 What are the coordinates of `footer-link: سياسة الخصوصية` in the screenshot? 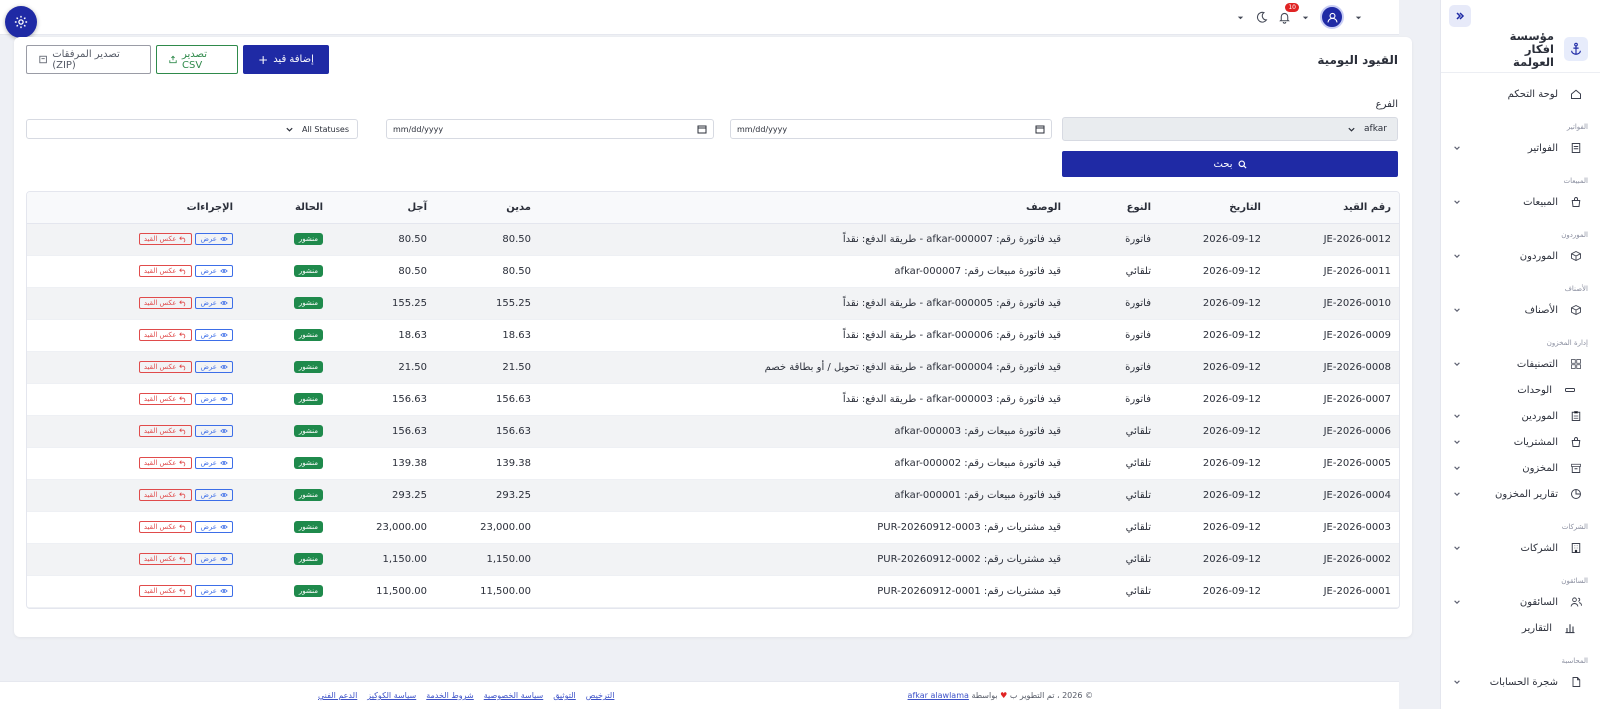 It's located at (513, 695).